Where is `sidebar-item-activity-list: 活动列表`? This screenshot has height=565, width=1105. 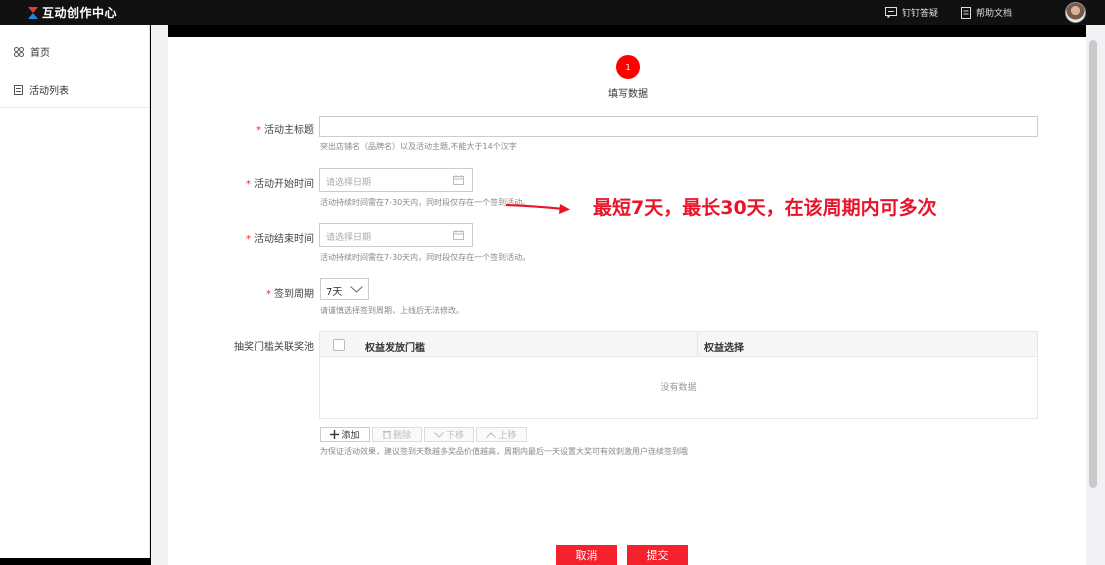
sidebar-item-activity-list: 活动列表 is located at coordinates (41, 89).